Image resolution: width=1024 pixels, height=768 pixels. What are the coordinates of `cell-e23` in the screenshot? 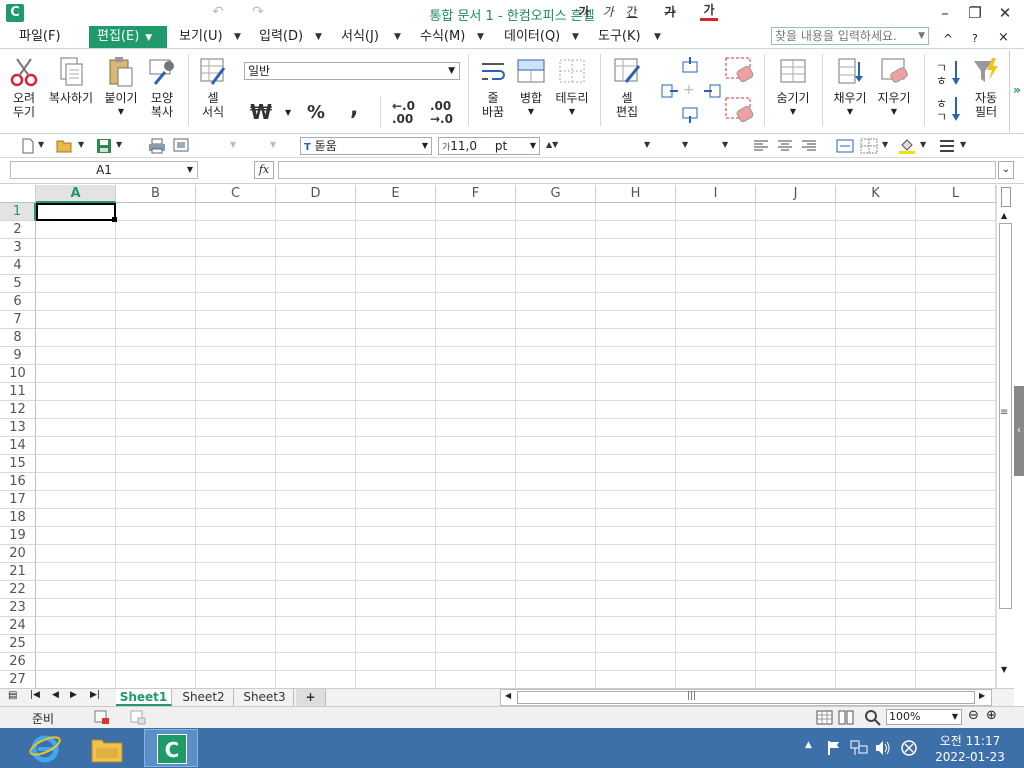 It's located at (396, 608).